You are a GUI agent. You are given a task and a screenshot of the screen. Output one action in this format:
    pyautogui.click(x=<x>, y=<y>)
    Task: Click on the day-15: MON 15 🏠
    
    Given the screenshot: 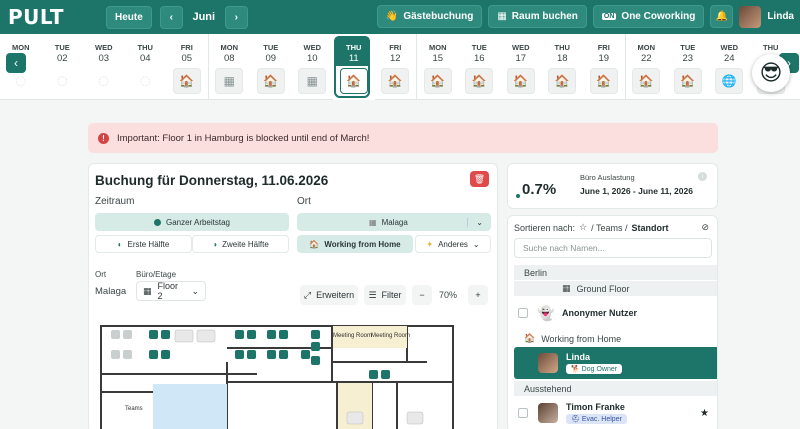 What is the action you would take?
    pyautogui.click(x=438, y=67)
    